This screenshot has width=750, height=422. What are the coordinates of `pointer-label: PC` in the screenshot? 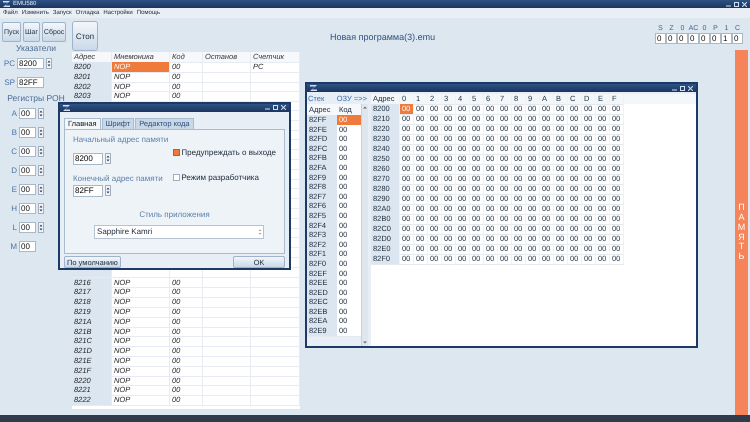 It's located at (8, 63).